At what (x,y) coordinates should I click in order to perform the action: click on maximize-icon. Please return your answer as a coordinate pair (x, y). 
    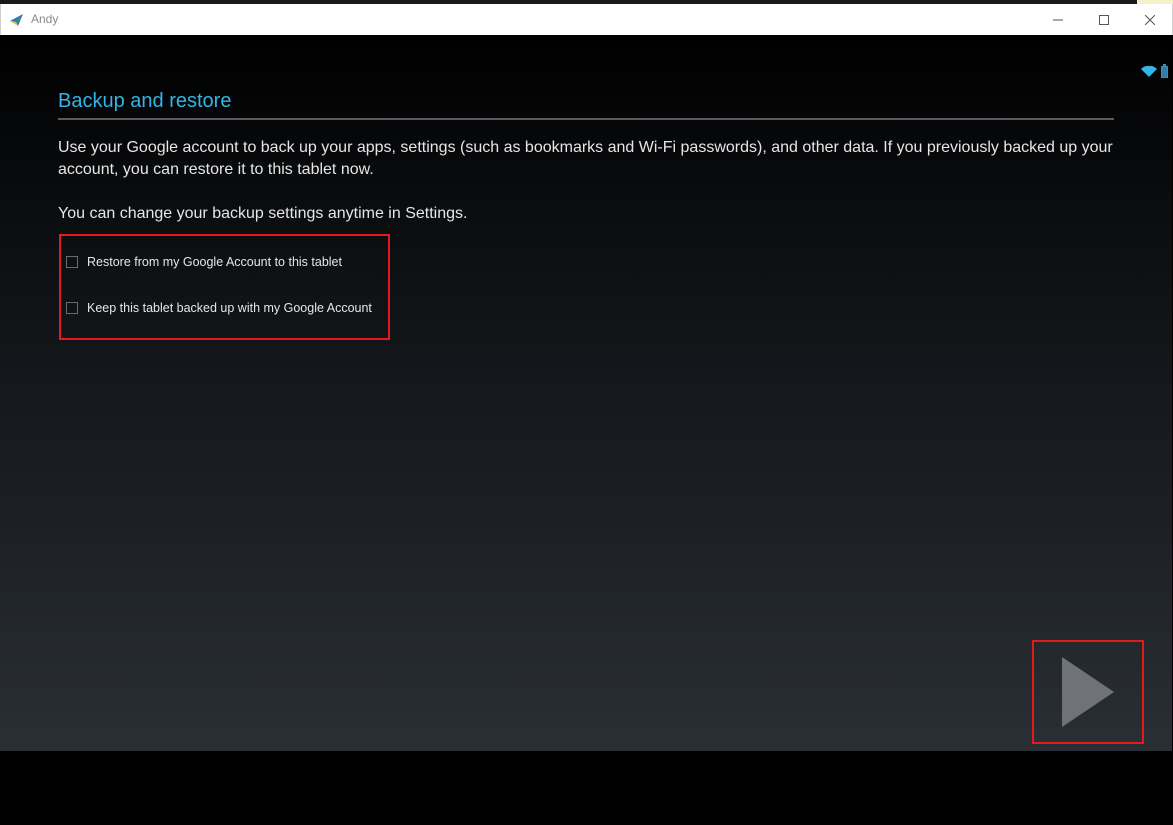
    Looking at the image, I should click on (1104, 19).